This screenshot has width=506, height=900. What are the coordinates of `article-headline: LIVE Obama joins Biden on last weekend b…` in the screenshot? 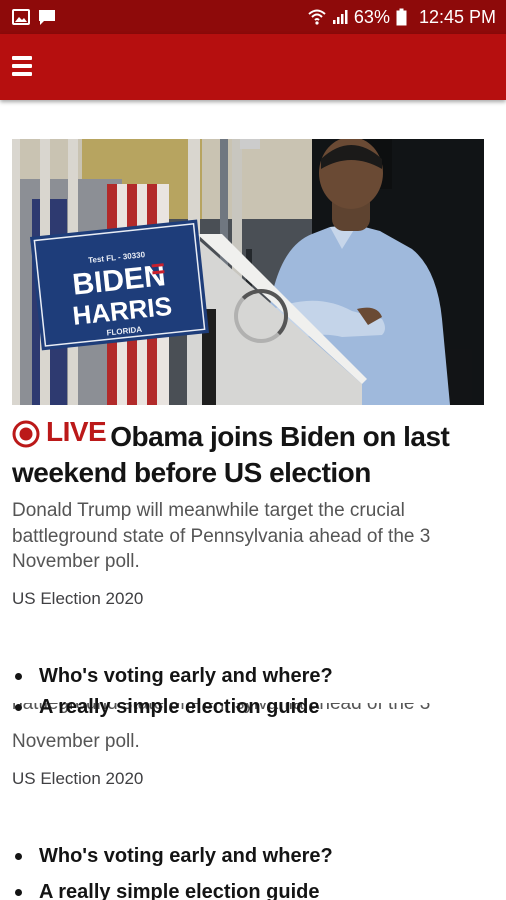 It's located at (252, 452).